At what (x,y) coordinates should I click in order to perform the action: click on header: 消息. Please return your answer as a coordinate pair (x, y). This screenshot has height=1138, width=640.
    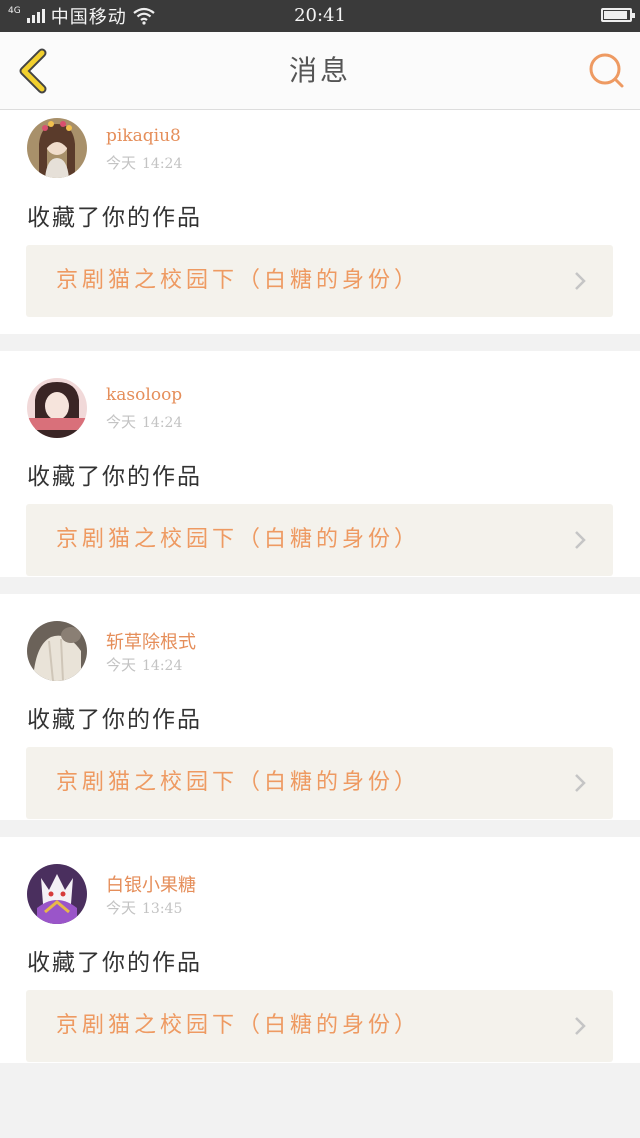
    Looking at the image, I should click on (320, 71).